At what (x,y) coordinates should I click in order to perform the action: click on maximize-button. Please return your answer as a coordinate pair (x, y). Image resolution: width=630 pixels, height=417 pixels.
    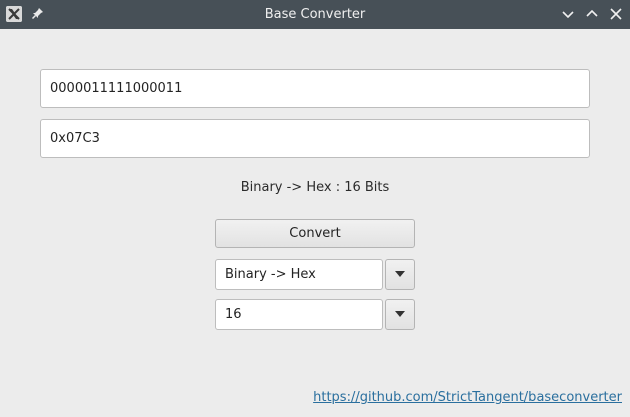
    Looking at the image, I should click on (592, 14).